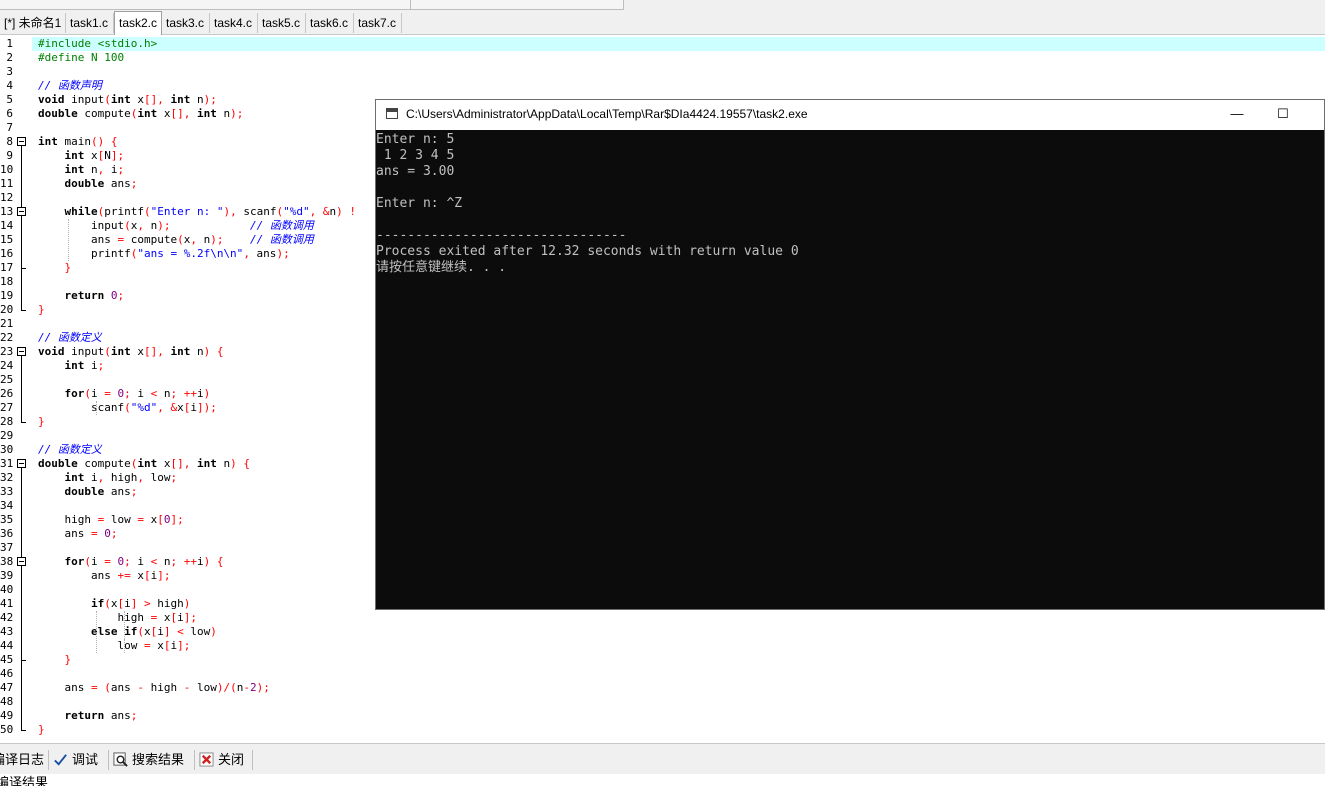 The height and width of the screenshot is (786, 1325). I want to click on code-line: void input(int x[], int n);, so click(127, 100).